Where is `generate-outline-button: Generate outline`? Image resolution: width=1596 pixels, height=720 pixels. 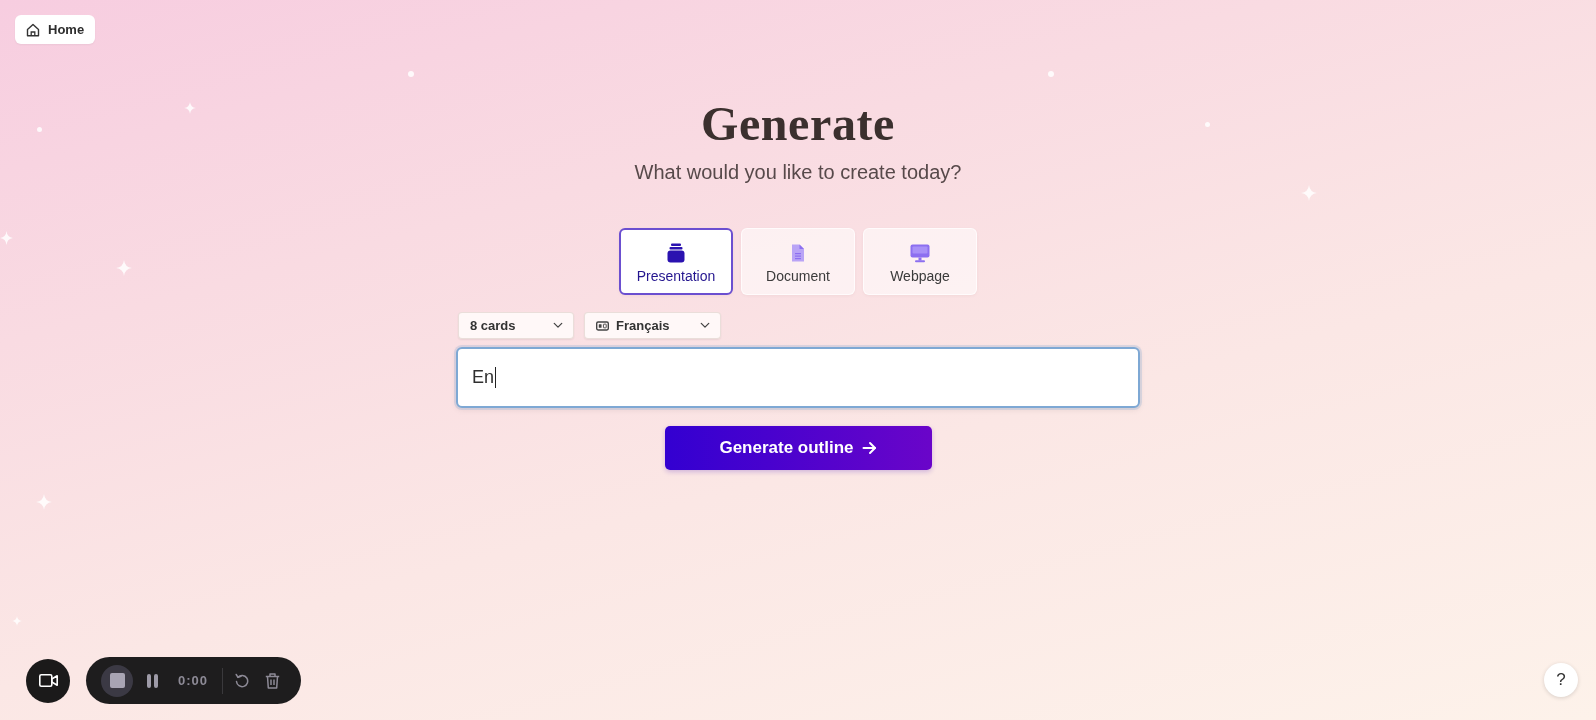
generate-outline-button: Generate outline is located at coordinates (798, 448).